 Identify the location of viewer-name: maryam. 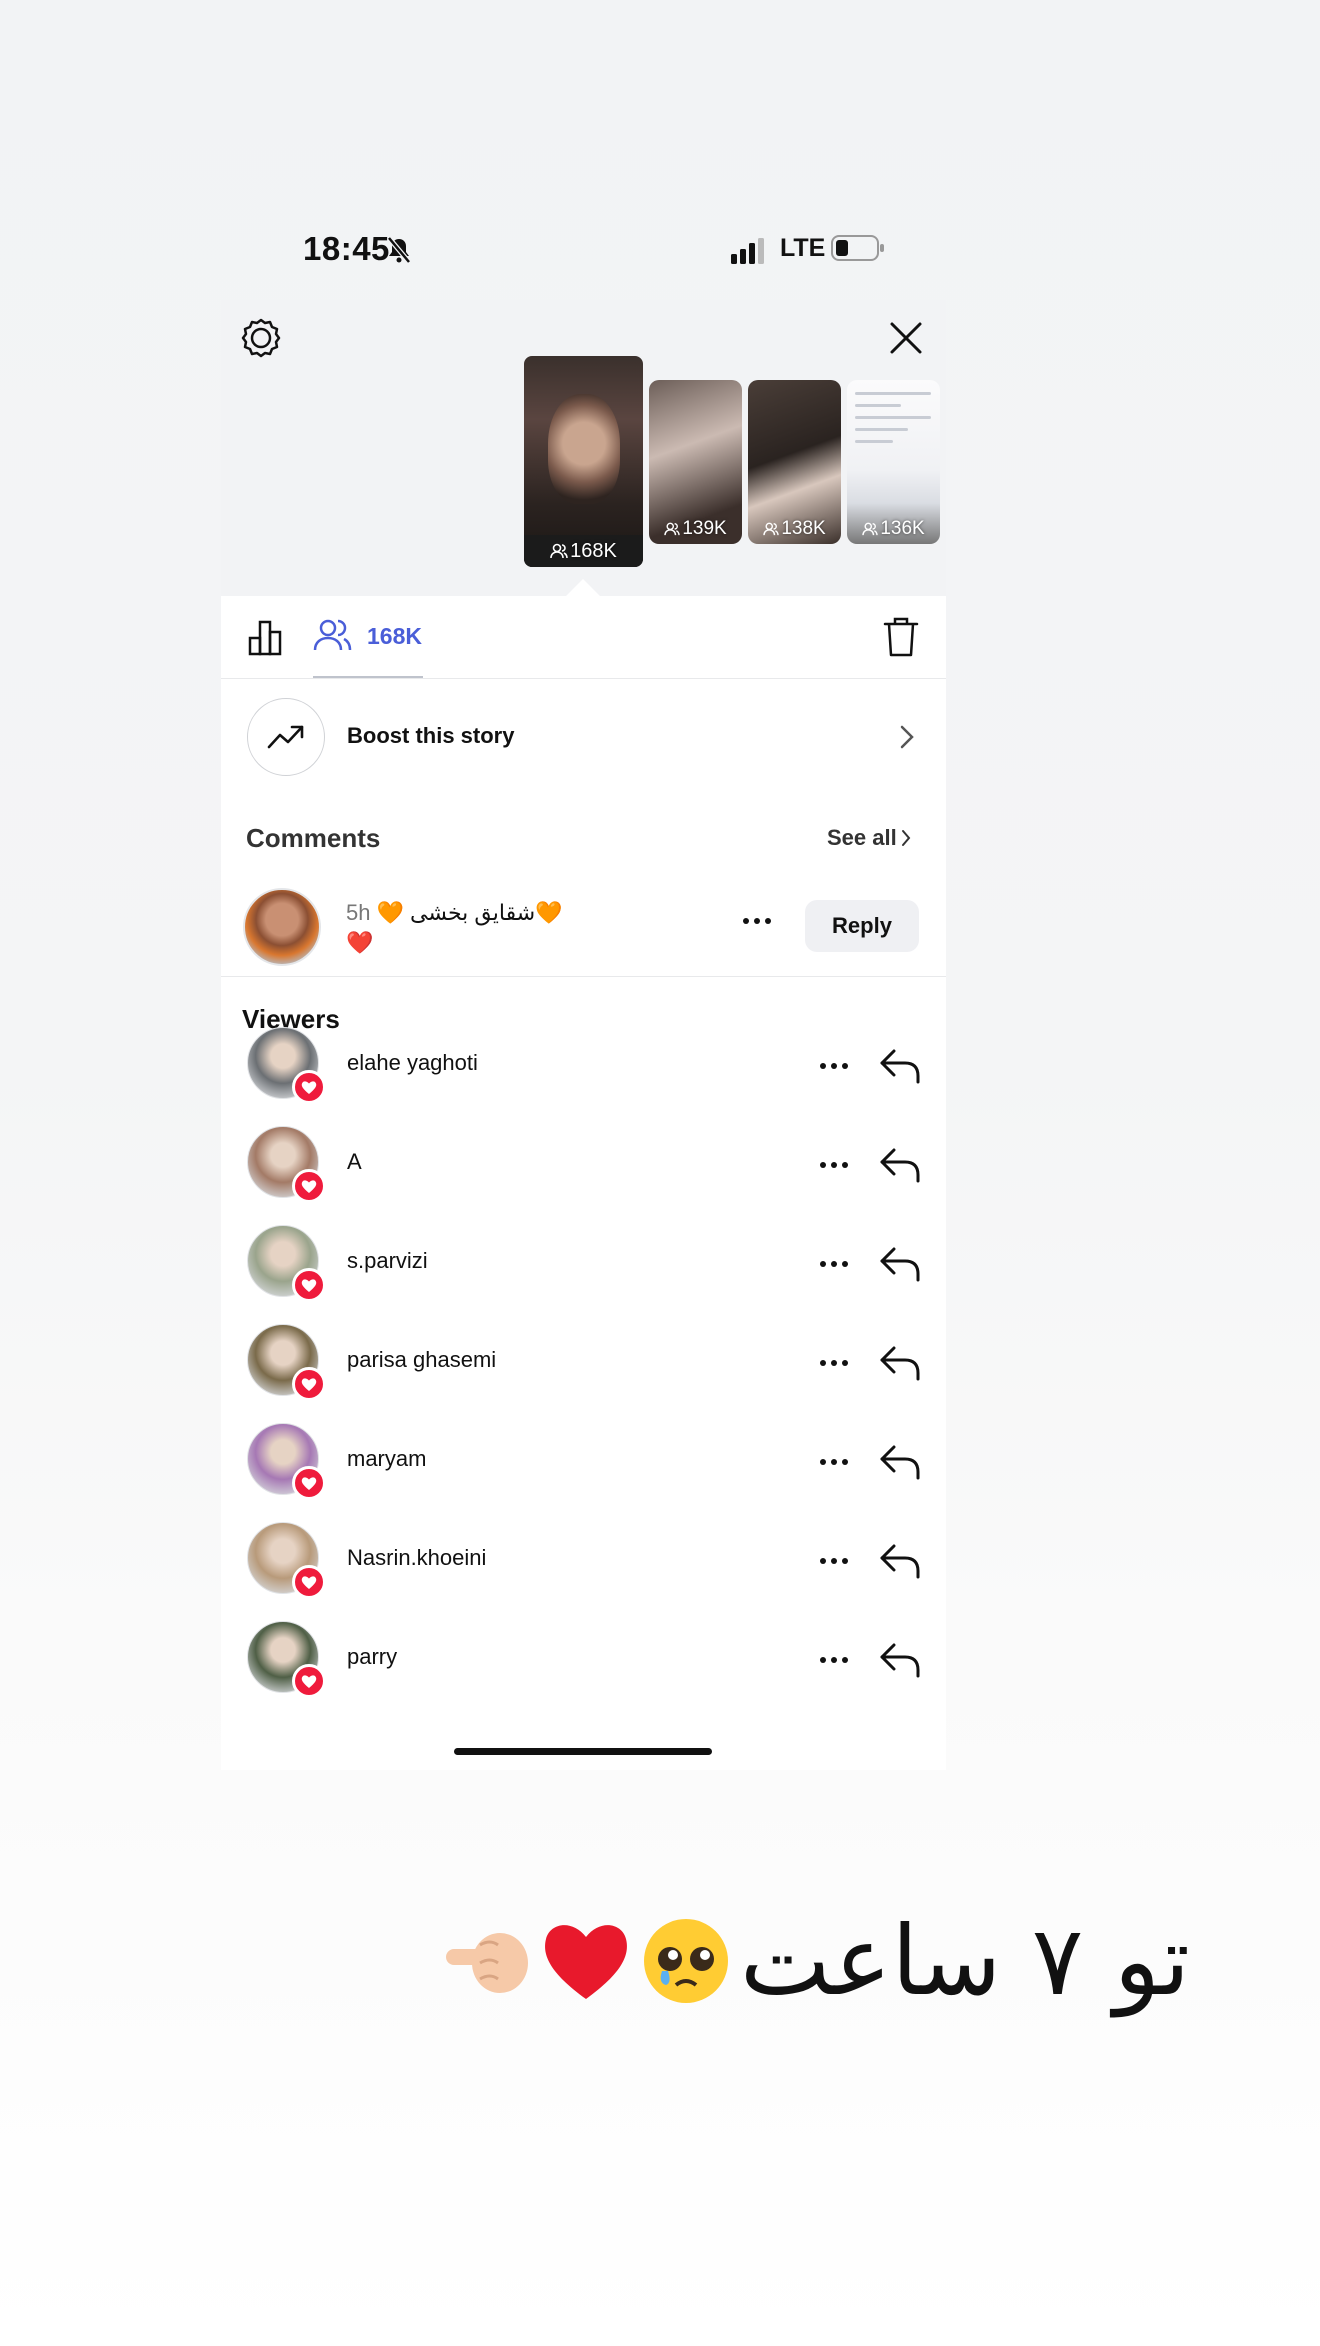
(386, 1459).